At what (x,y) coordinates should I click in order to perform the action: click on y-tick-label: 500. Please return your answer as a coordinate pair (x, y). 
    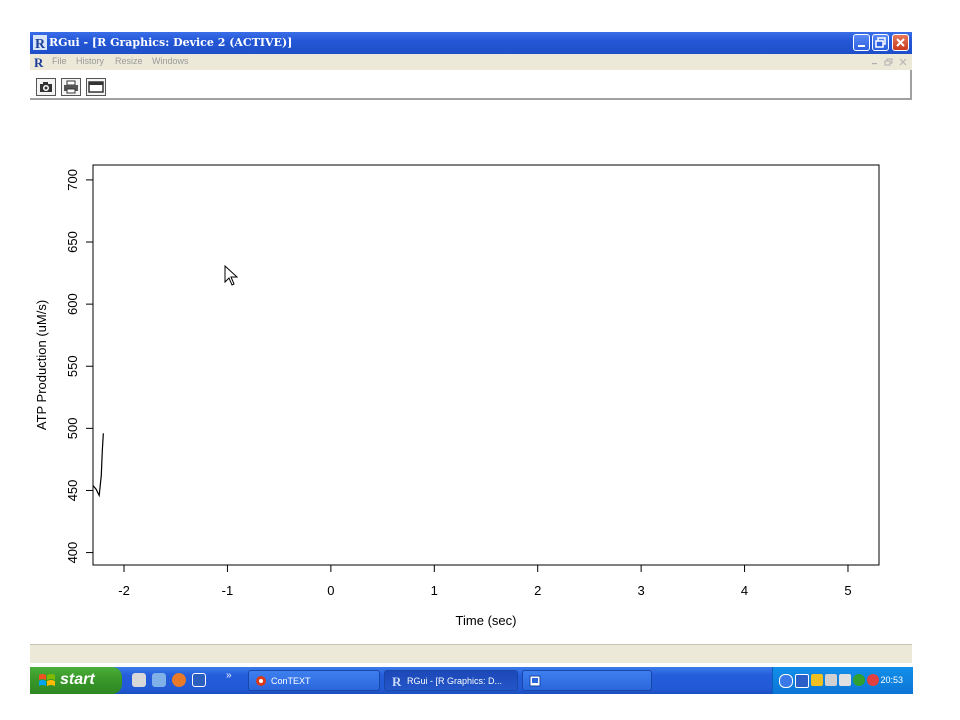
    Looking at the image, I should click on (72, 429).